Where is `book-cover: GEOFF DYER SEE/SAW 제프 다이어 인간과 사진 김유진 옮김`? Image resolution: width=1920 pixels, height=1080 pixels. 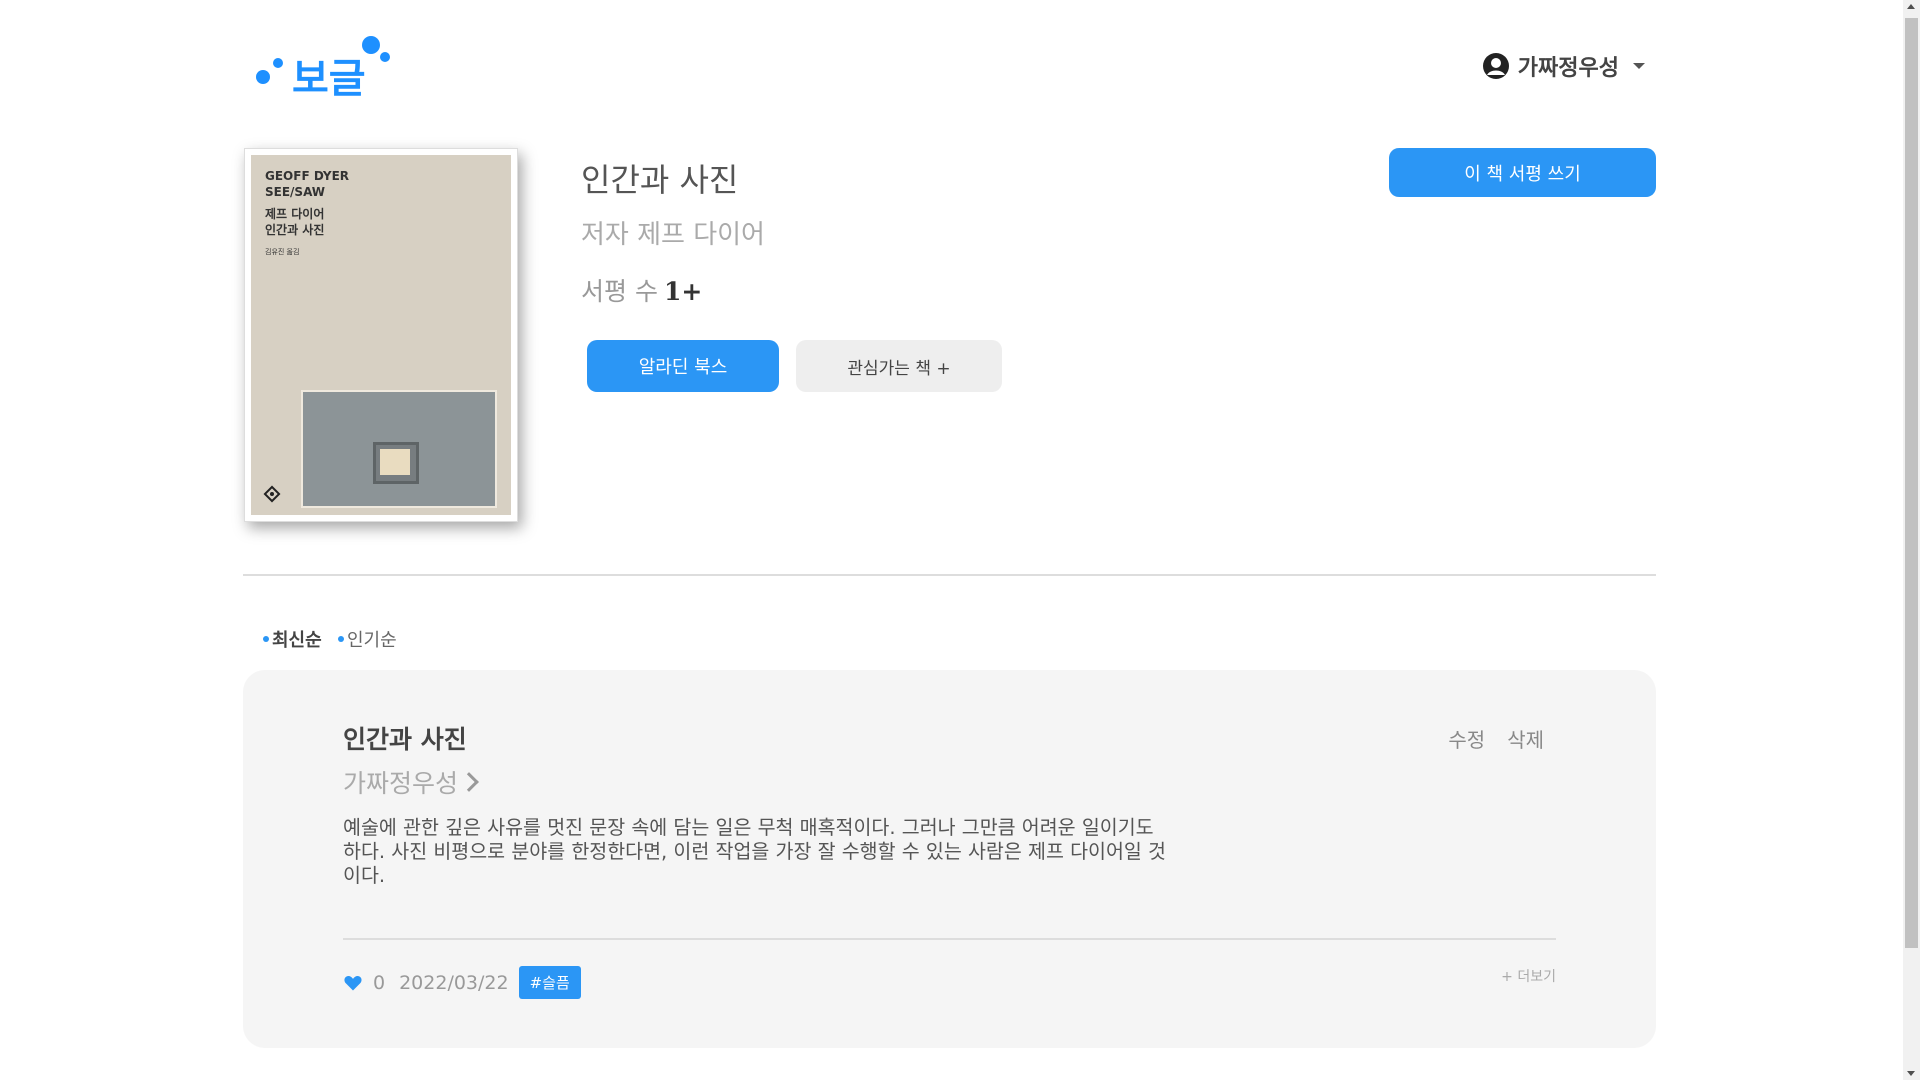
book-cover: GEOFF DYER SEE/SAW 제프 다이어 인간과 사진 김유진 옮김 is located at coordinates (381, 335).